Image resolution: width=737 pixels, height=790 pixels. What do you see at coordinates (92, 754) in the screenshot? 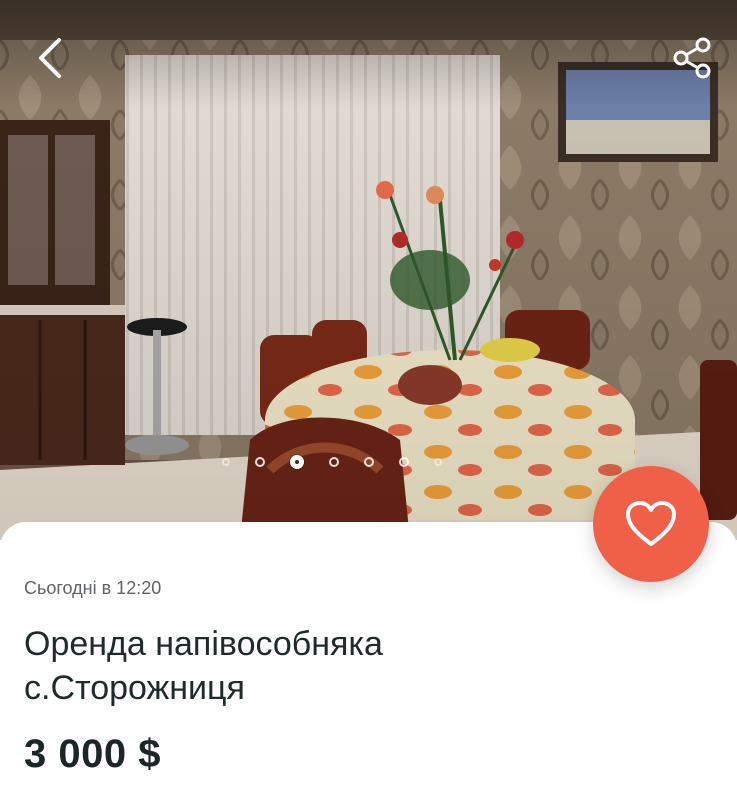
I see `listing-price: 3 000 $` at bounding box center [92, 754].